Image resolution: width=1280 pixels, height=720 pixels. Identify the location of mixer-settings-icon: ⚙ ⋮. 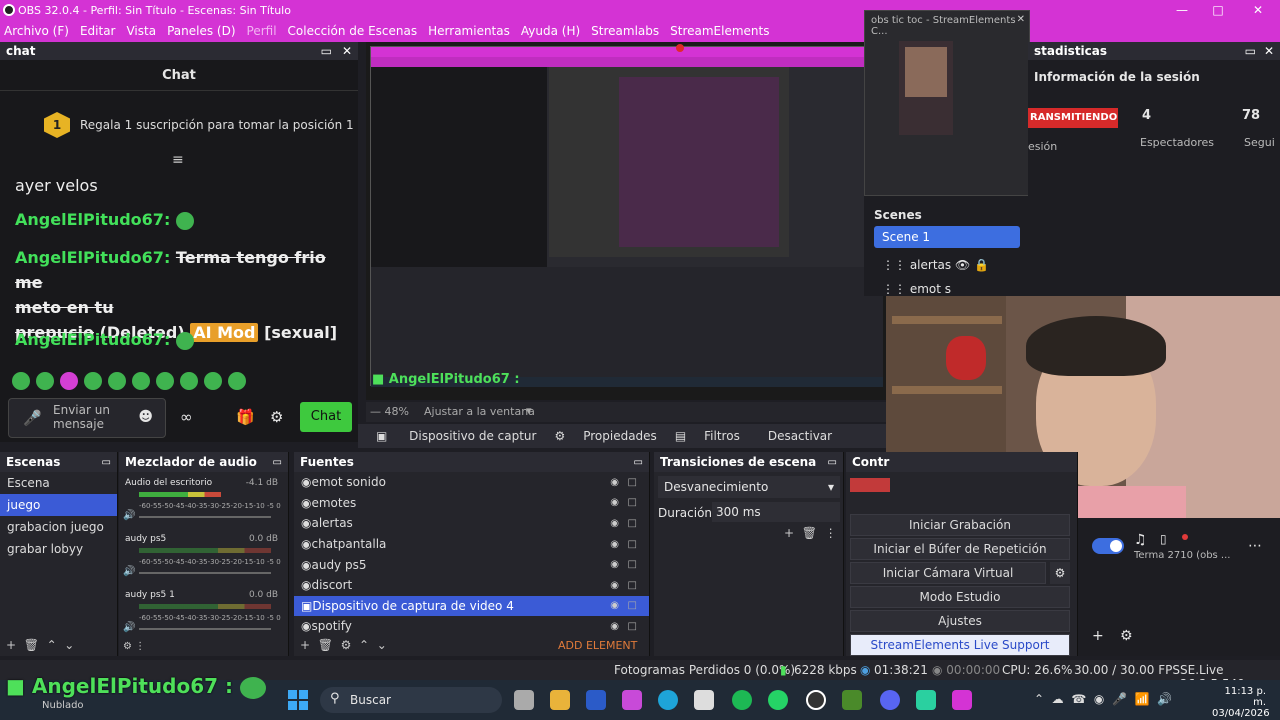
(134, 646).